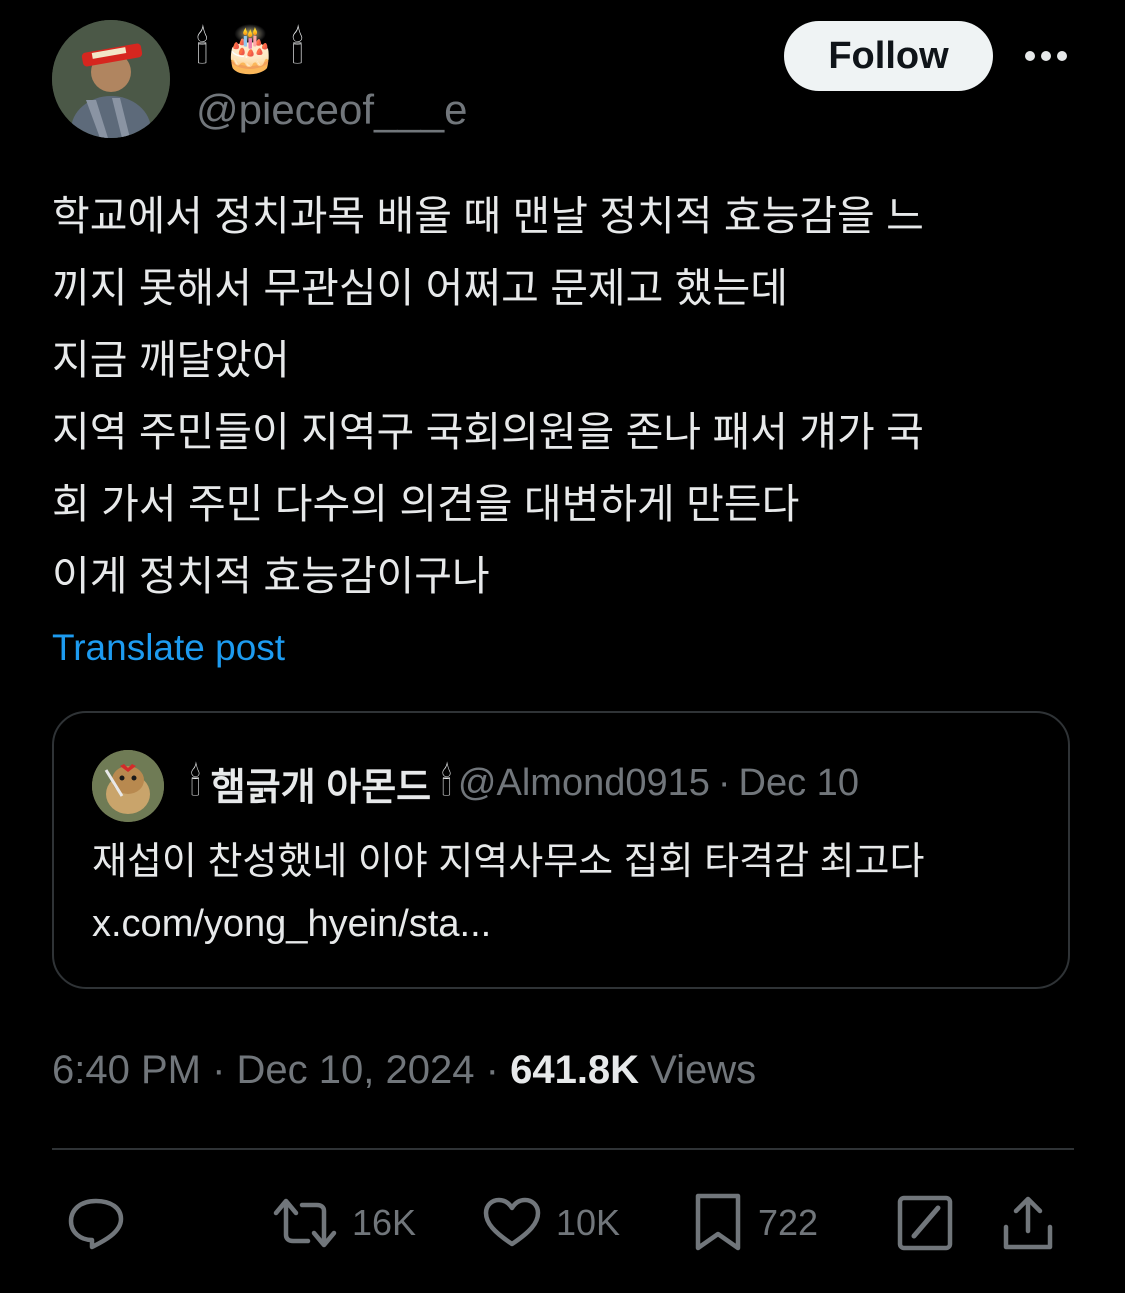  Describe the element at coordinates (168, 648) in the screenshot. I see `translate-post-link: Translate post` at that location.